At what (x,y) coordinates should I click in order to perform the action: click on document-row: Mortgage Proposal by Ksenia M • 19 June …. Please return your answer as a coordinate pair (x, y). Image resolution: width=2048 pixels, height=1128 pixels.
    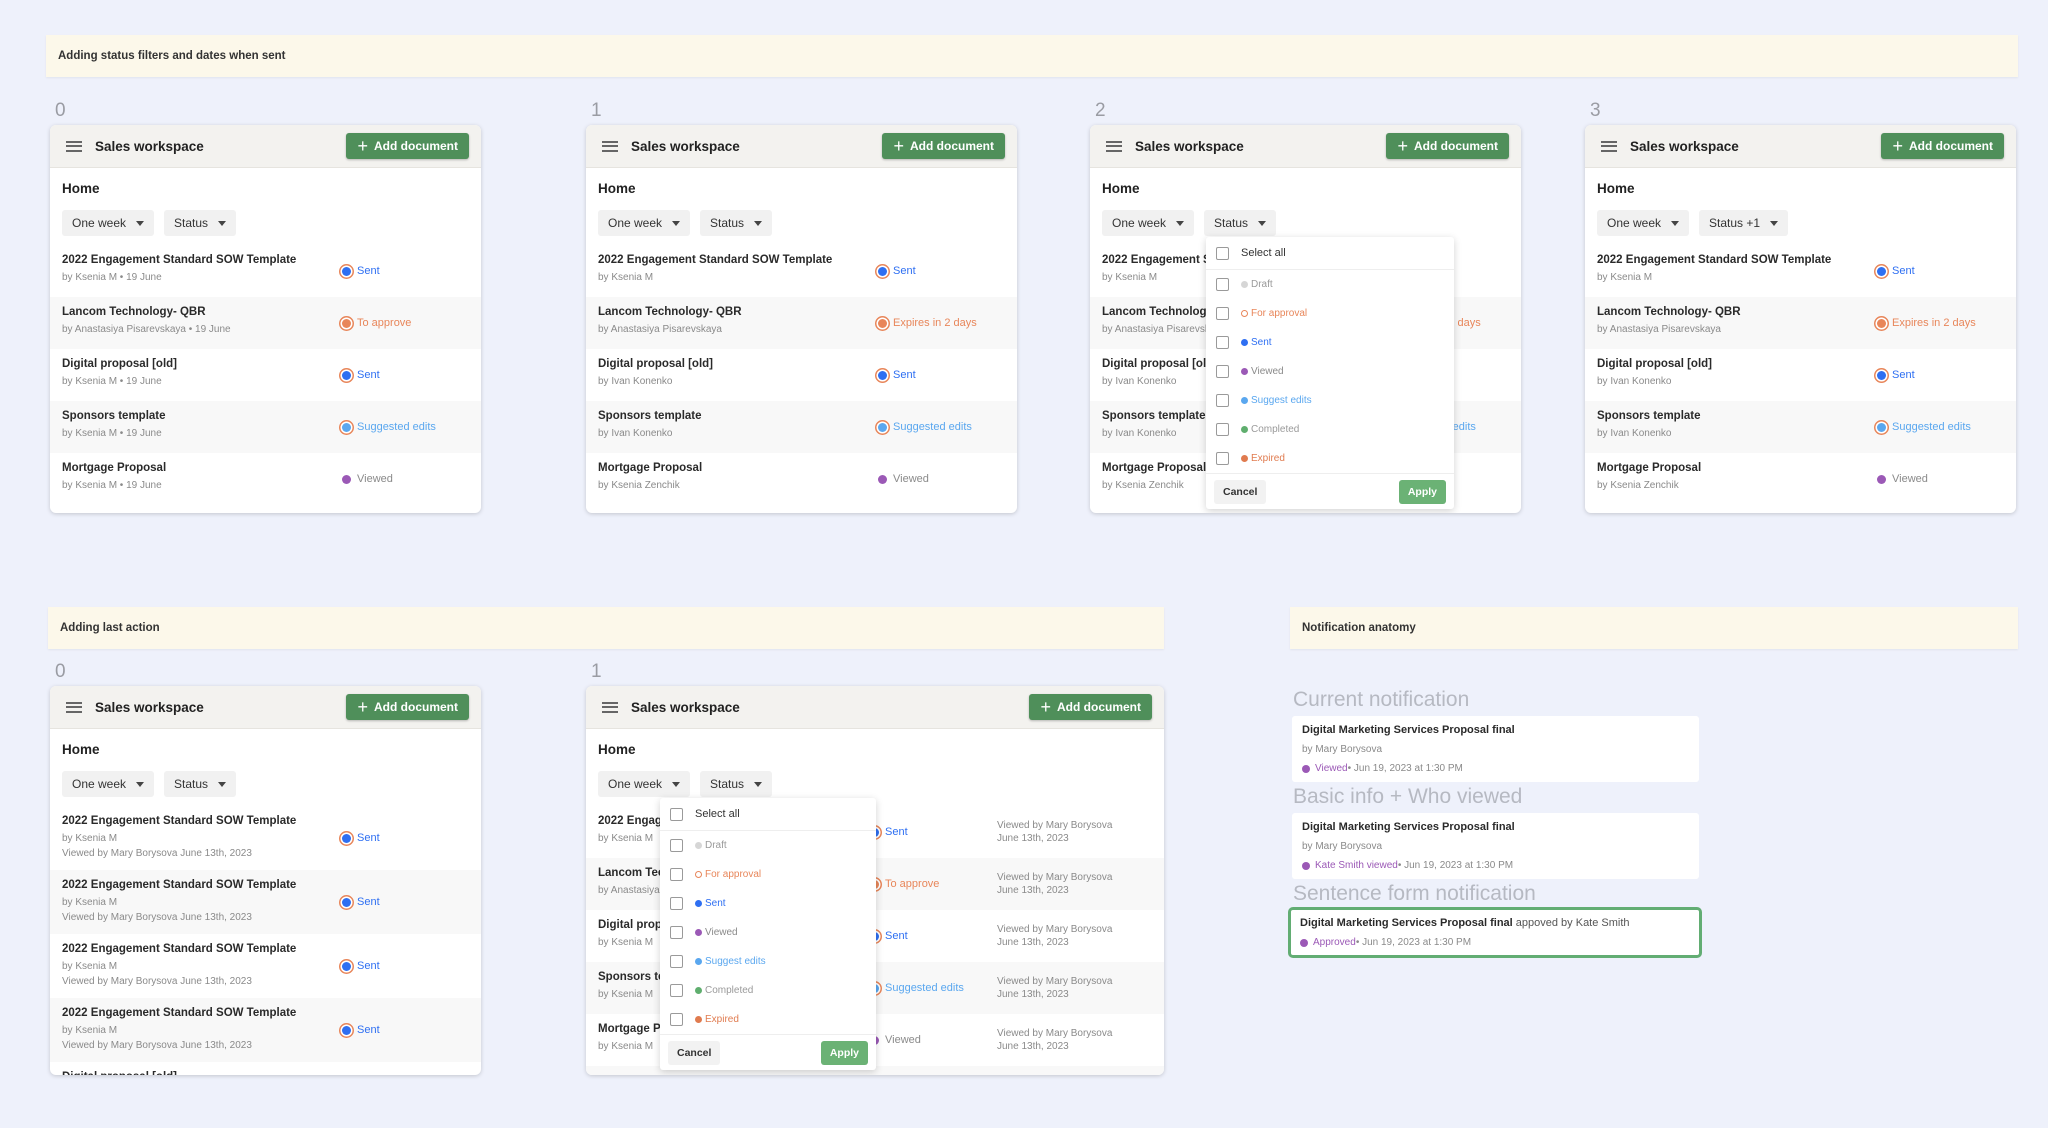
    Looking at the image, I should click on (265, 479).